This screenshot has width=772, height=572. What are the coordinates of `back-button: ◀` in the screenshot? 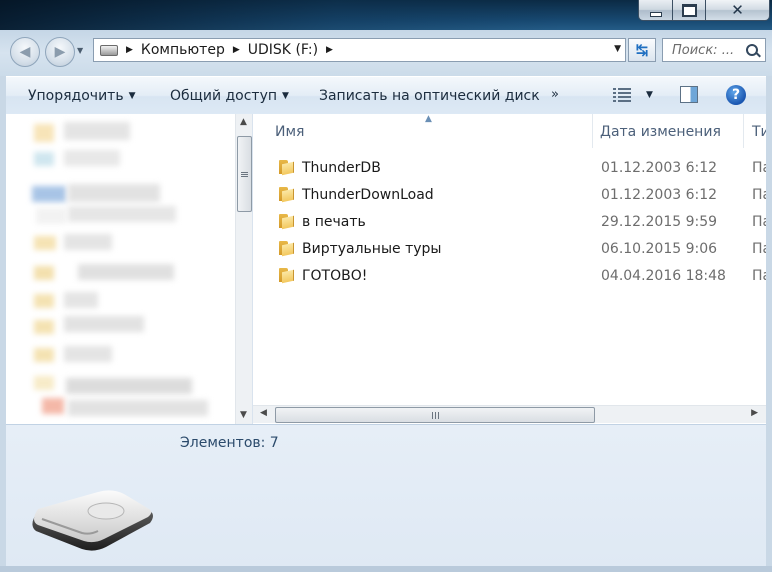 It's located at (25, 52).